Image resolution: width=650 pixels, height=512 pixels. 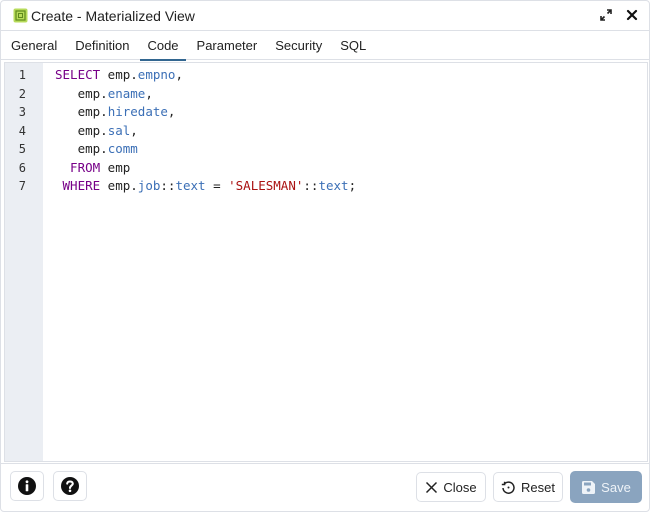 What do you see at coordinates (20, 15) in the screenshot?
I see `materialized-view-icon` at bounding box center [20, 15].